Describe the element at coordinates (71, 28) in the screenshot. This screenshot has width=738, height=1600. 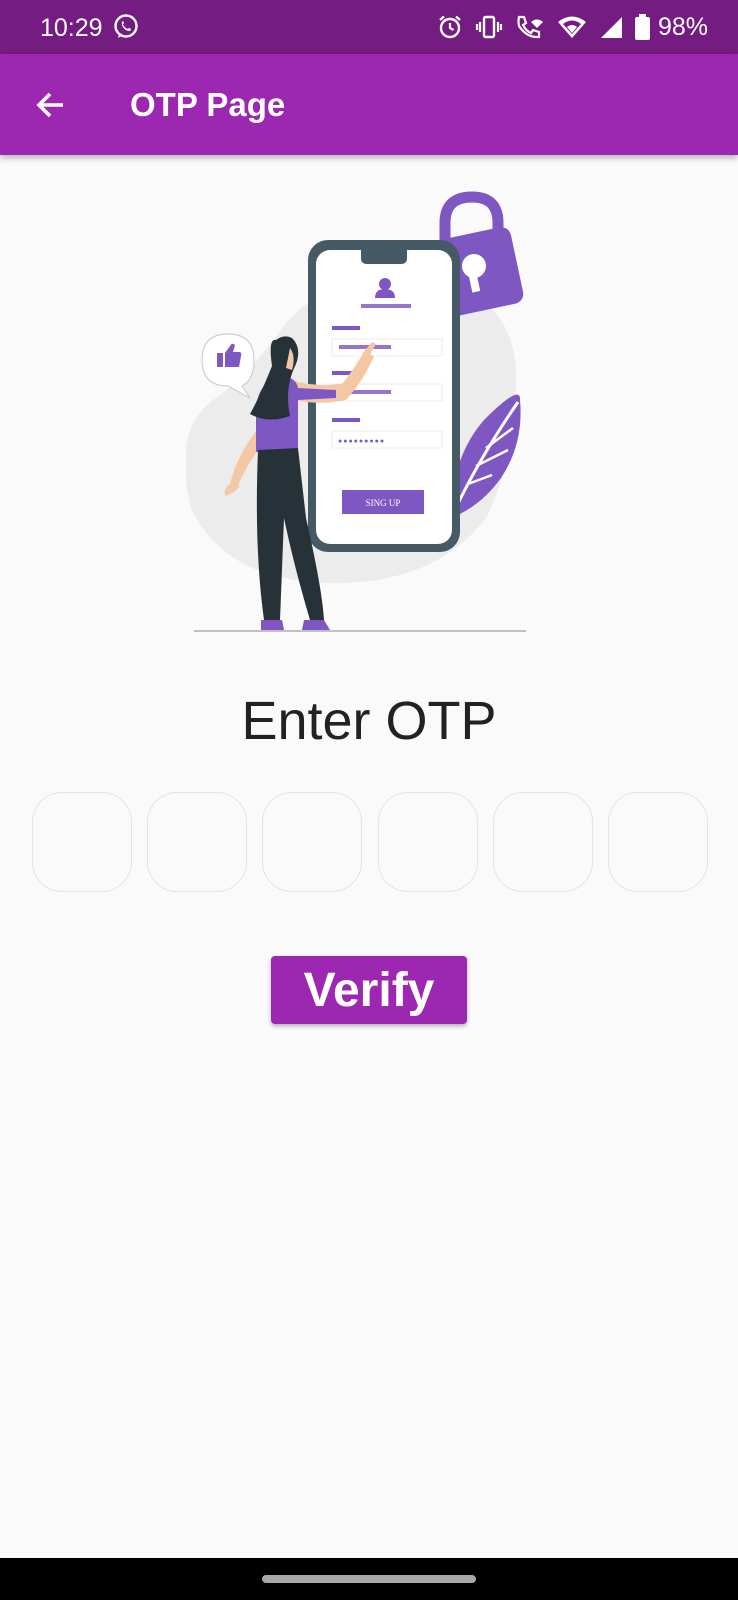
I see `status-time: 10:29` at that location.